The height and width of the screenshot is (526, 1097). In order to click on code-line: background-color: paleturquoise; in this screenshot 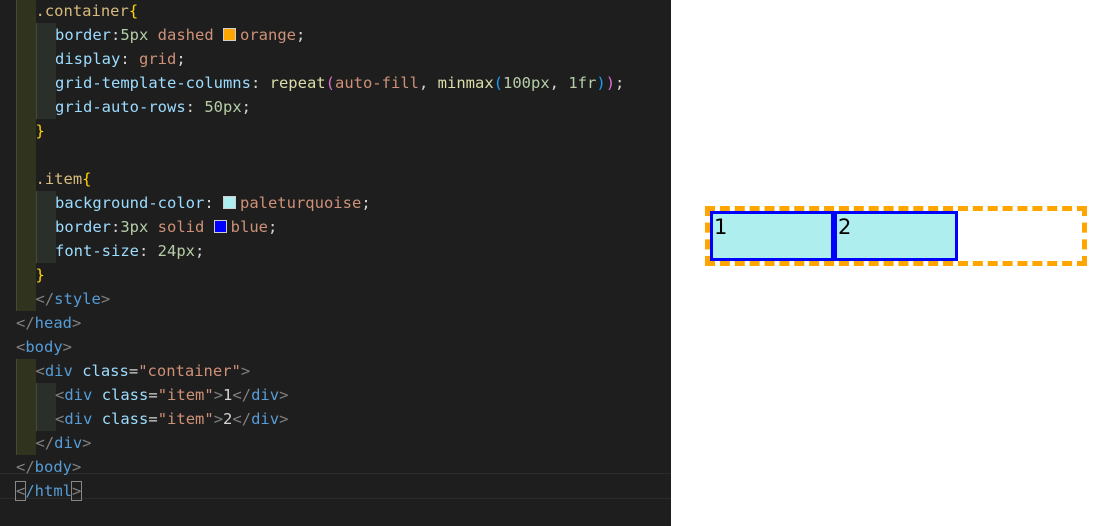, I will do `click(335, 203)`.